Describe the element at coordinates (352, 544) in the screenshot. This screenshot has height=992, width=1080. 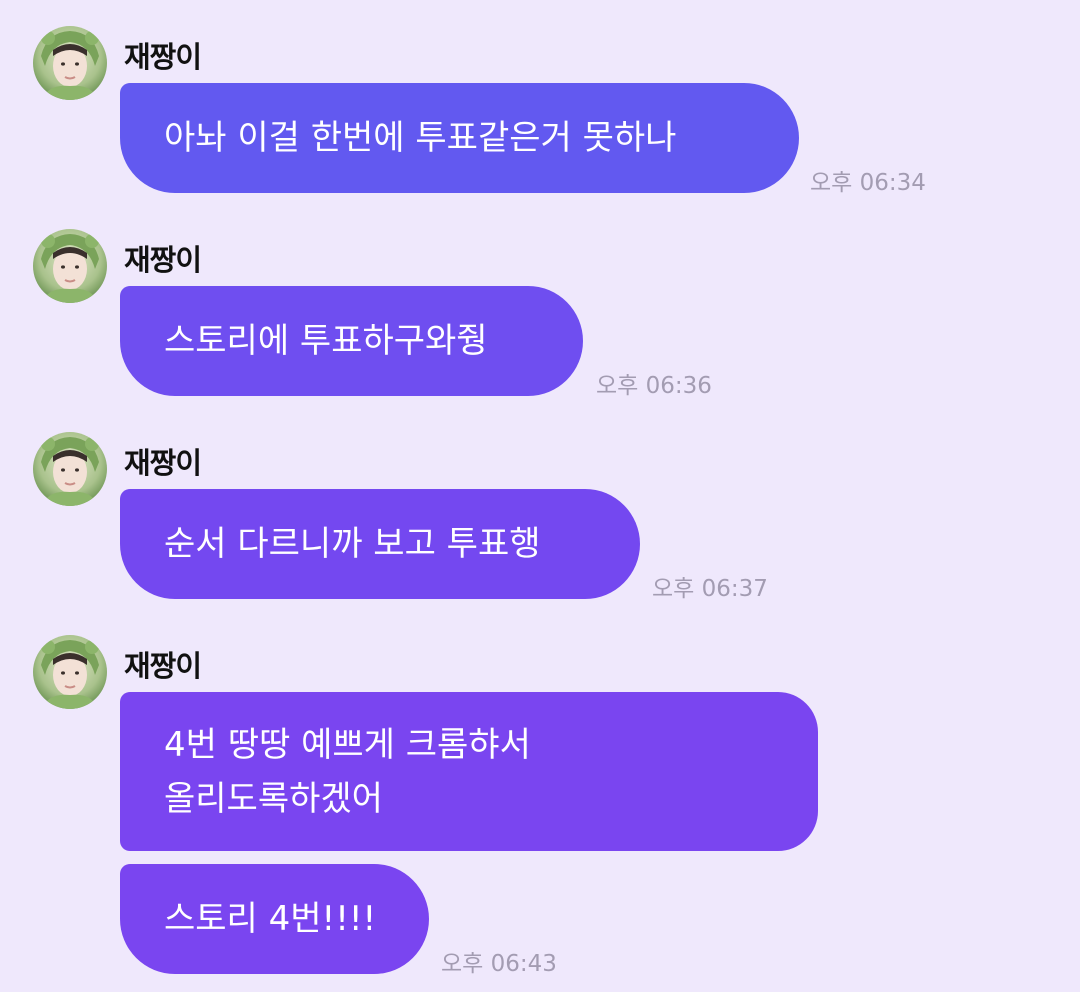
I see `message-text: 순서 다르니까 보고 투표행` at that location.